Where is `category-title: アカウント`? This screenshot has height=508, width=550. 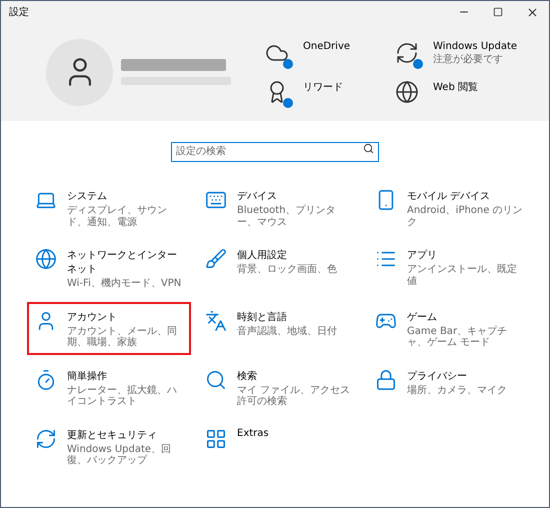
category-title: アカウント is located at coordinates (92, 317).